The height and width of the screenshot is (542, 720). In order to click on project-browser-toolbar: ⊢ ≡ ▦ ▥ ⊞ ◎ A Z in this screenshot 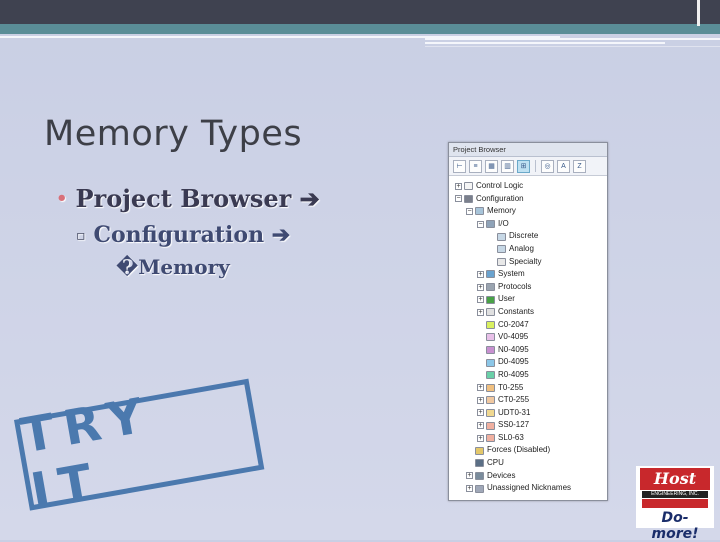, I will do `click(528, 166)`.